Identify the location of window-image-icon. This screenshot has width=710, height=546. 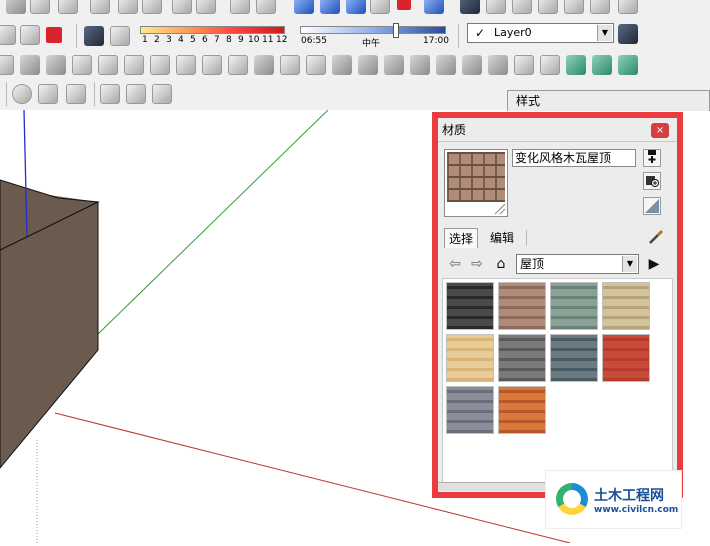
(136, 94).